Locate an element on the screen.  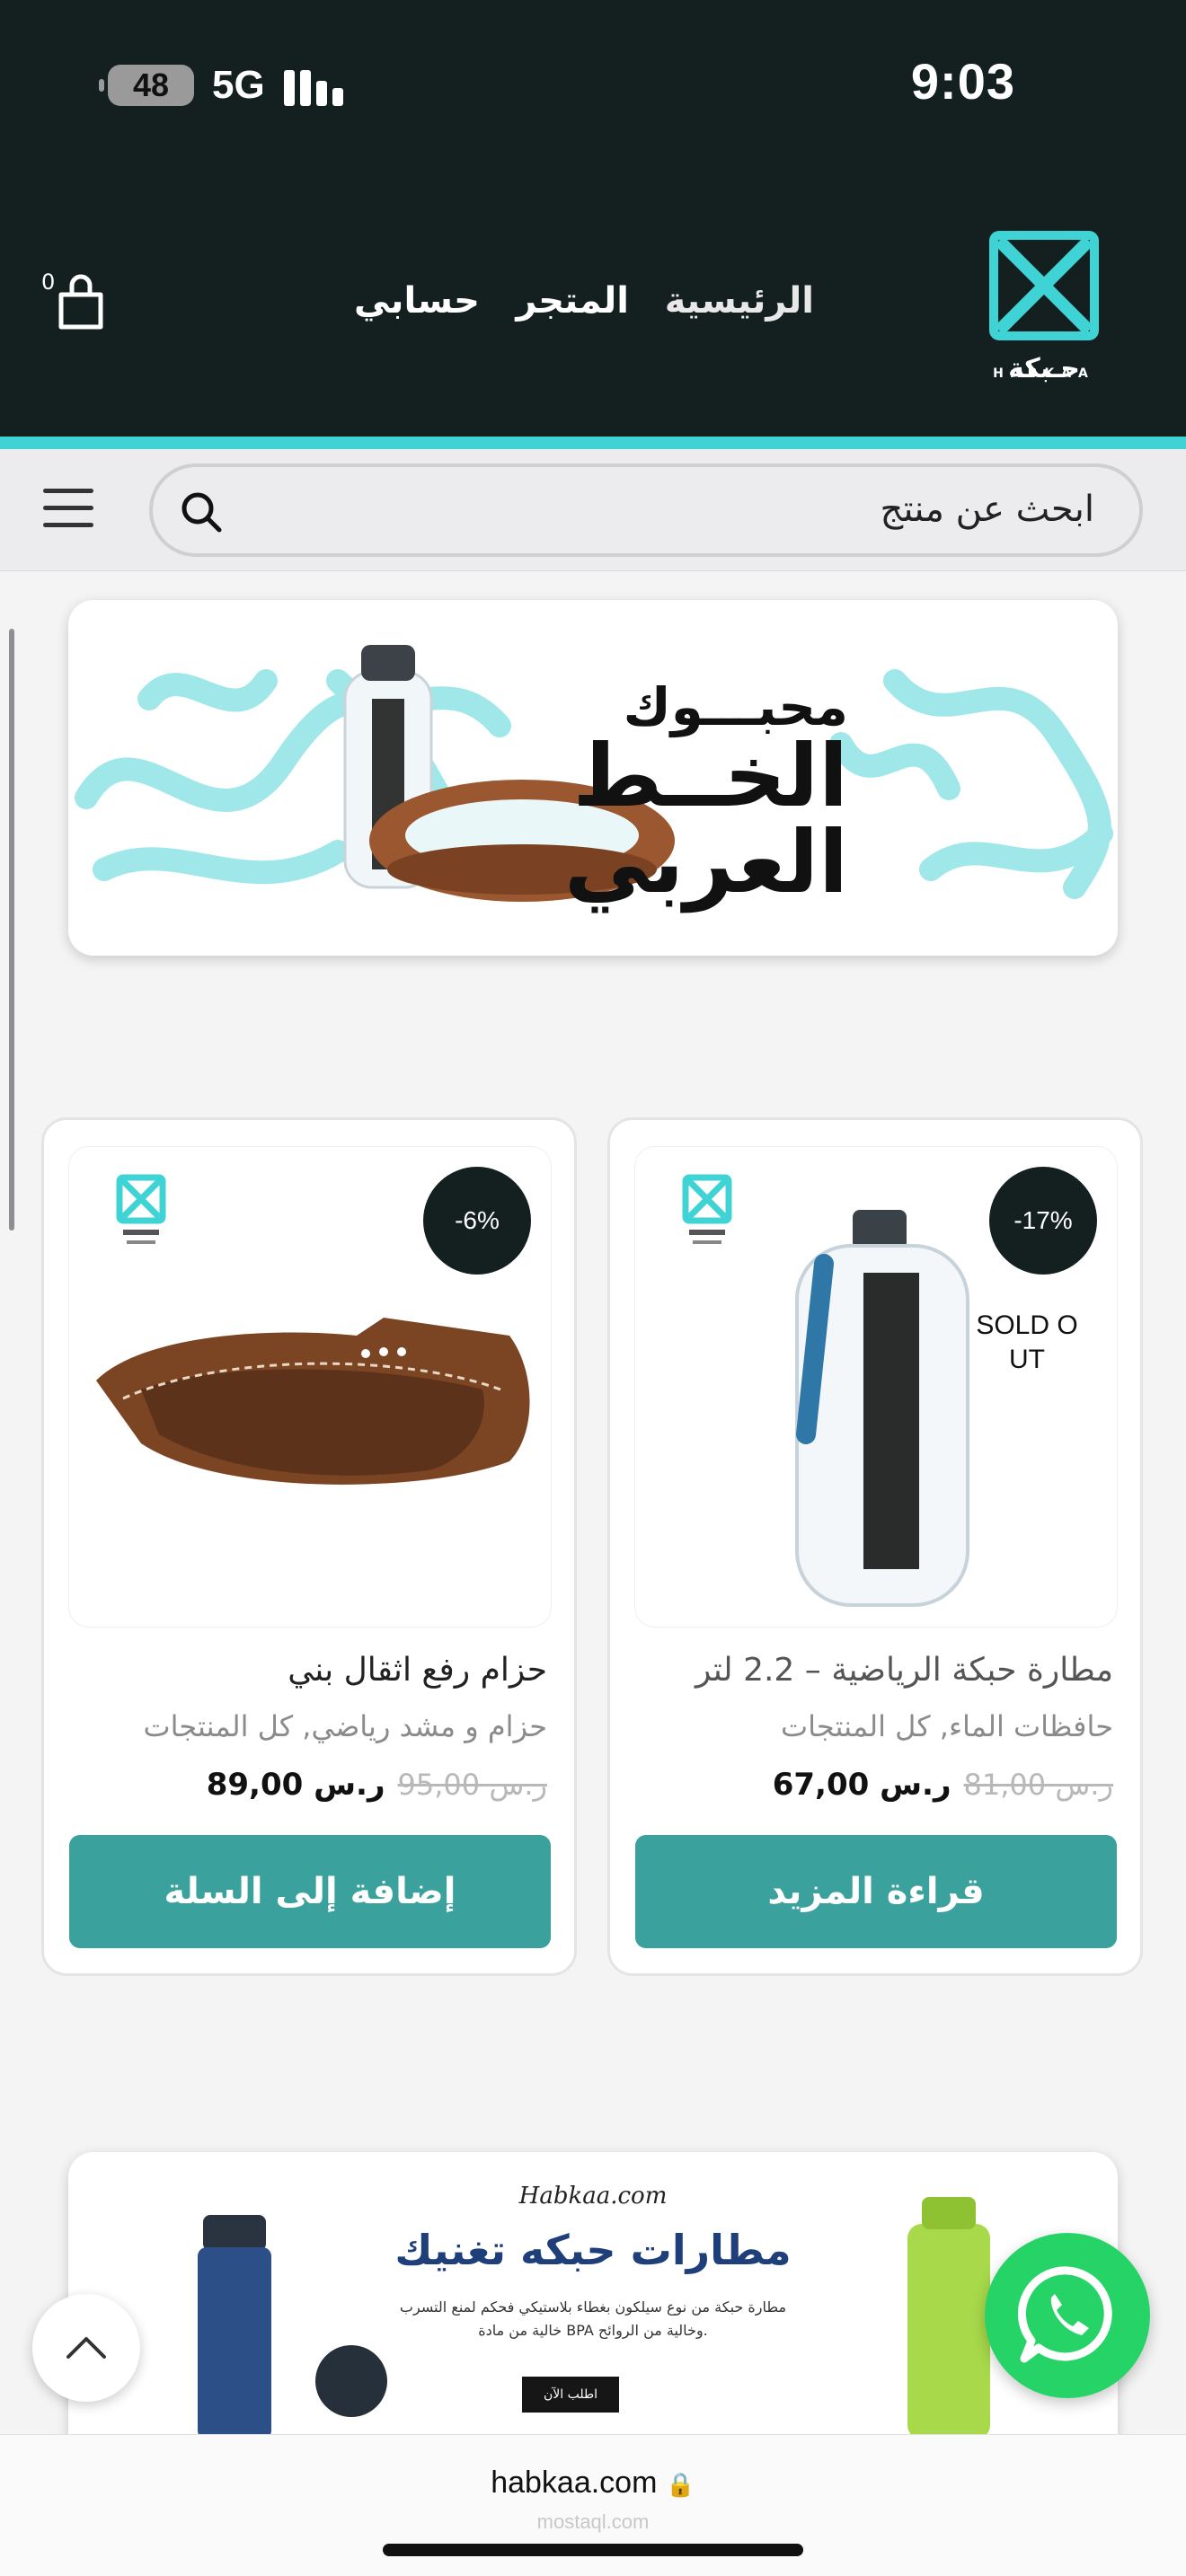
discount-badge: -6% is located at coordinates (477, 1221).